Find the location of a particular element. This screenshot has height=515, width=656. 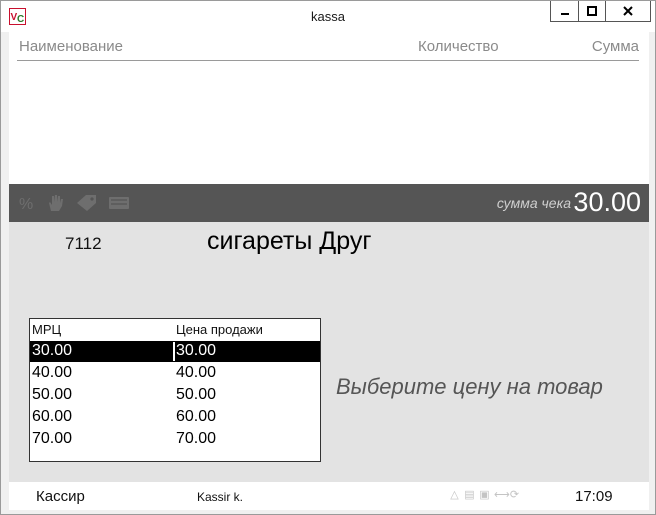

card-icon: ▣ is located at coordinates (484, 495).